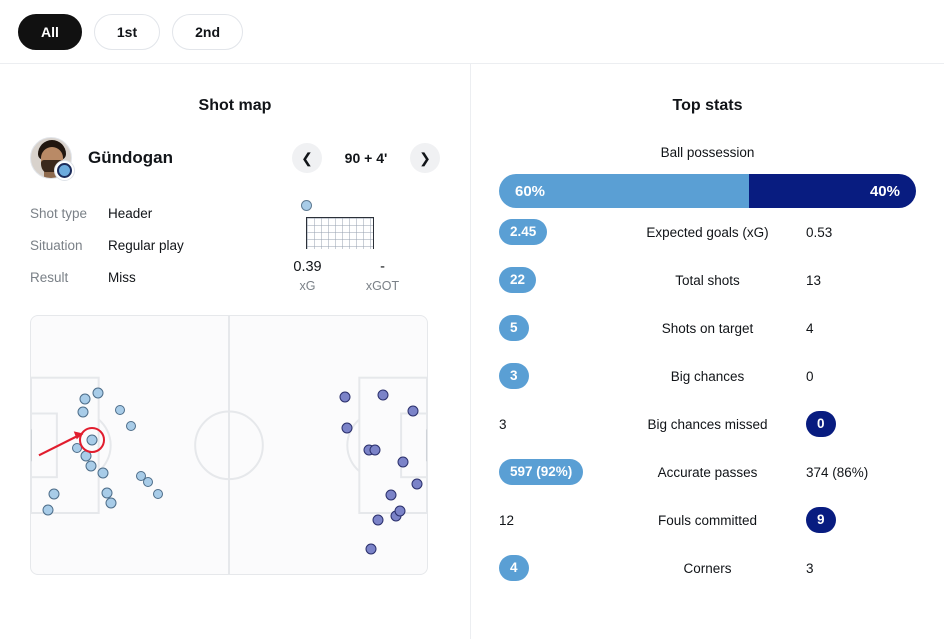 The width and height of the screenshot is (944, 639). What do you see at coordinates (554, 568) in the screenshot?
I see `stat-home-cell: 4` at bounding box center [554, 568].